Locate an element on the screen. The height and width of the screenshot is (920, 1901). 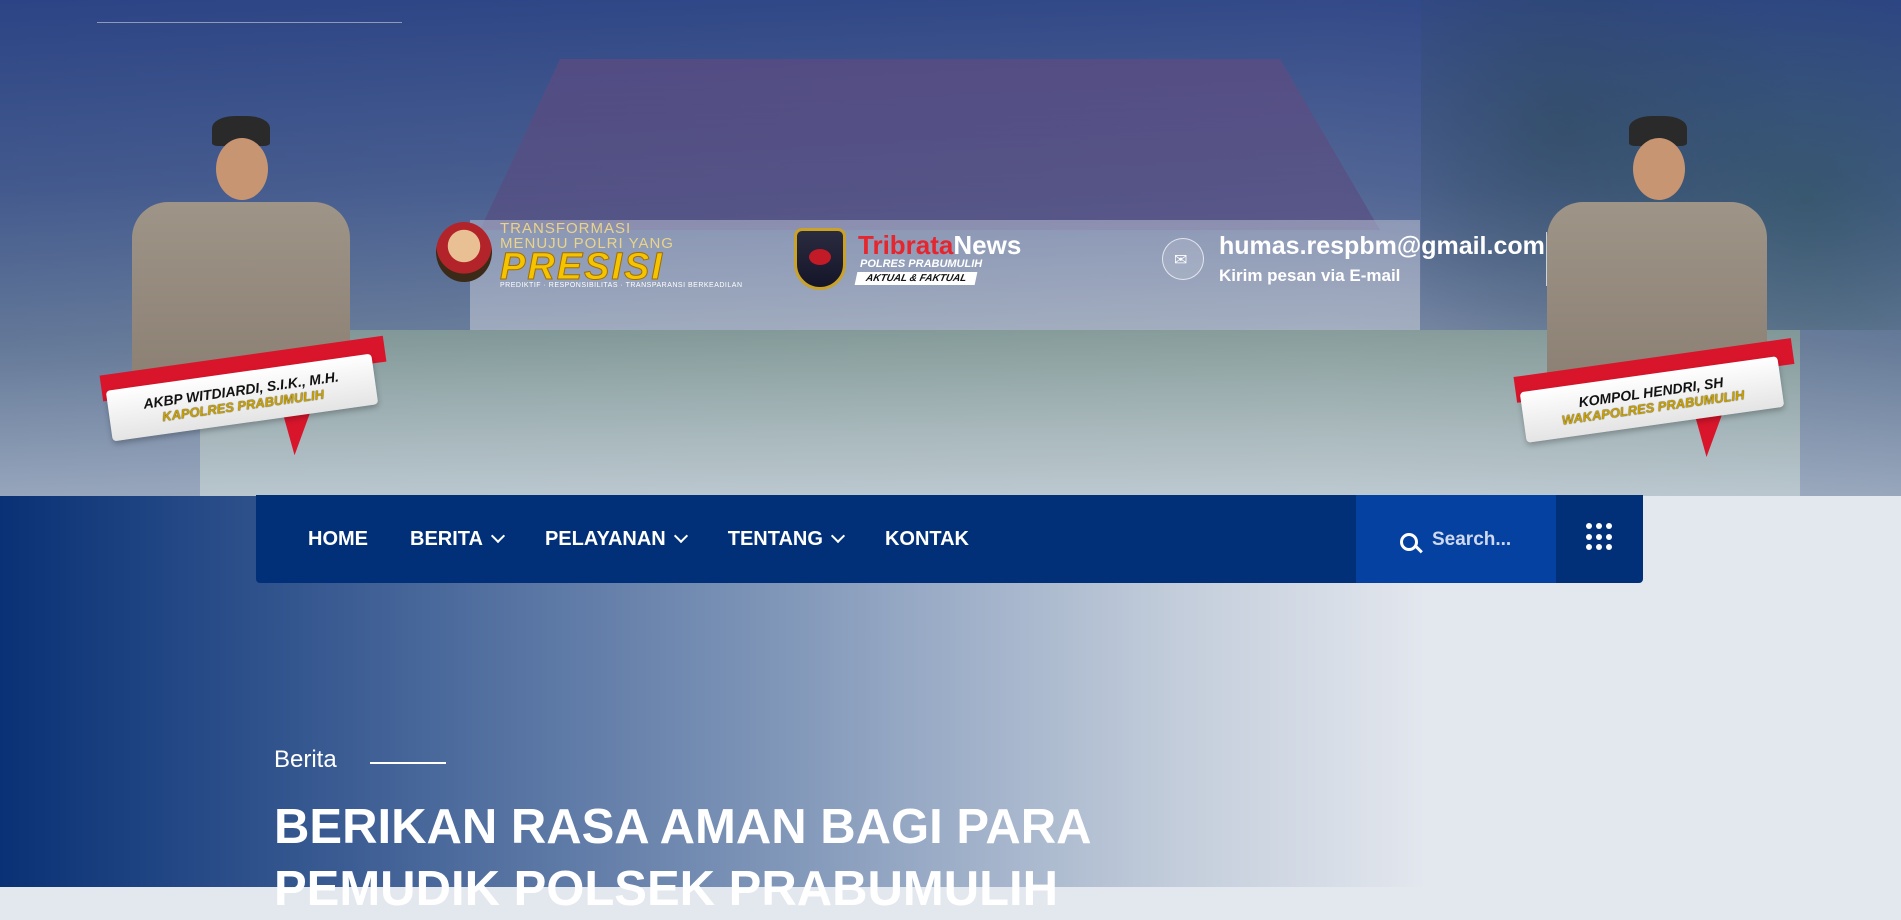
search-box is located at coordinates (1456, 539).